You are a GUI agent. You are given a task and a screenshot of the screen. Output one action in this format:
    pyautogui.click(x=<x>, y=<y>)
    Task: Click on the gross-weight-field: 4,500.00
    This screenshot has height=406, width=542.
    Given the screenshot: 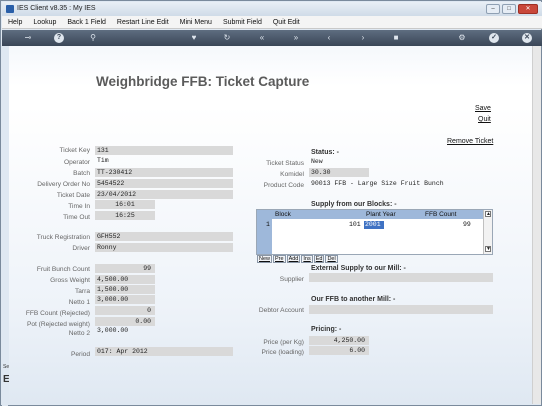 What is the action you would take?
    pyautogui.click(x=125, y=279)
    